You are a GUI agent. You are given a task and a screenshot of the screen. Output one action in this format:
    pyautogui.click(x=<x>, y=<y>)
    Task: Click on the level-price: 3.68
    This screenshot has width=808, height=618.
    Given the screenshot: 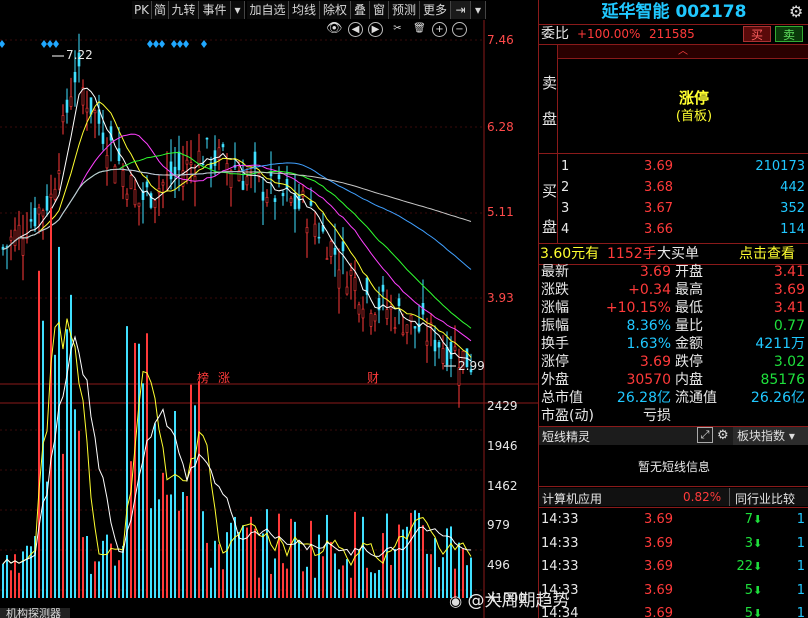 What is the action you would take?
    pyautogui.click(x=658, y=187)
    